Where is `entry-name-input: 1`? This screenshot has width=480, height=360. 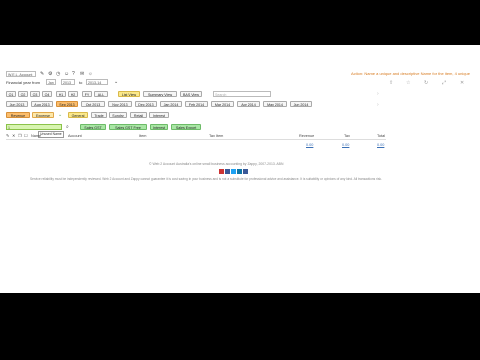 entry-name-input: 1 is located at coordinates (34, 127).